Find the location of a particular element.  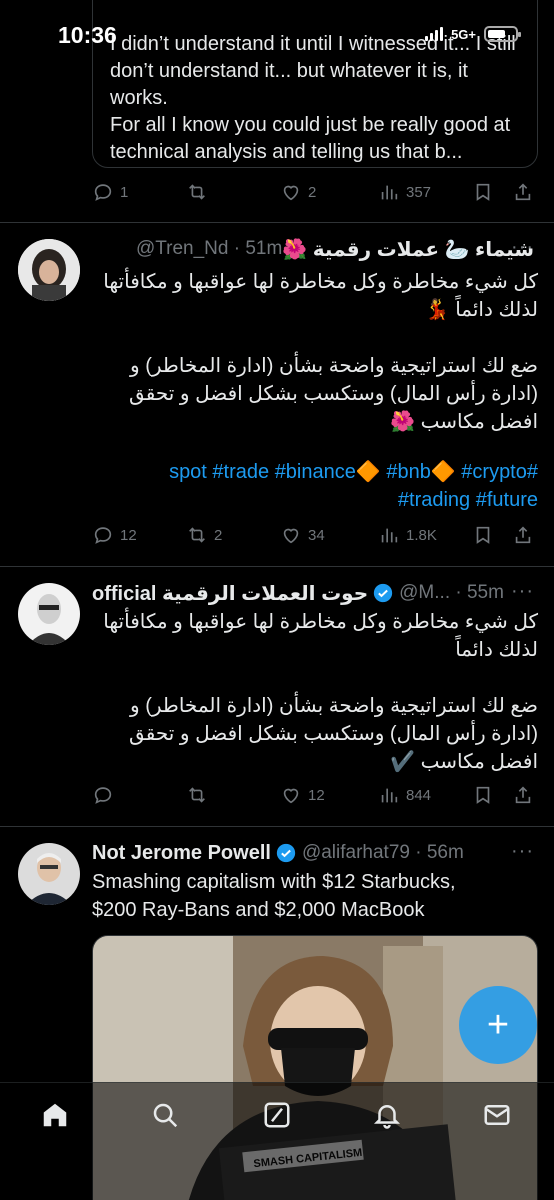

tweet-actions: 12 2 34 1.8K is located at coordinates (315, 535).